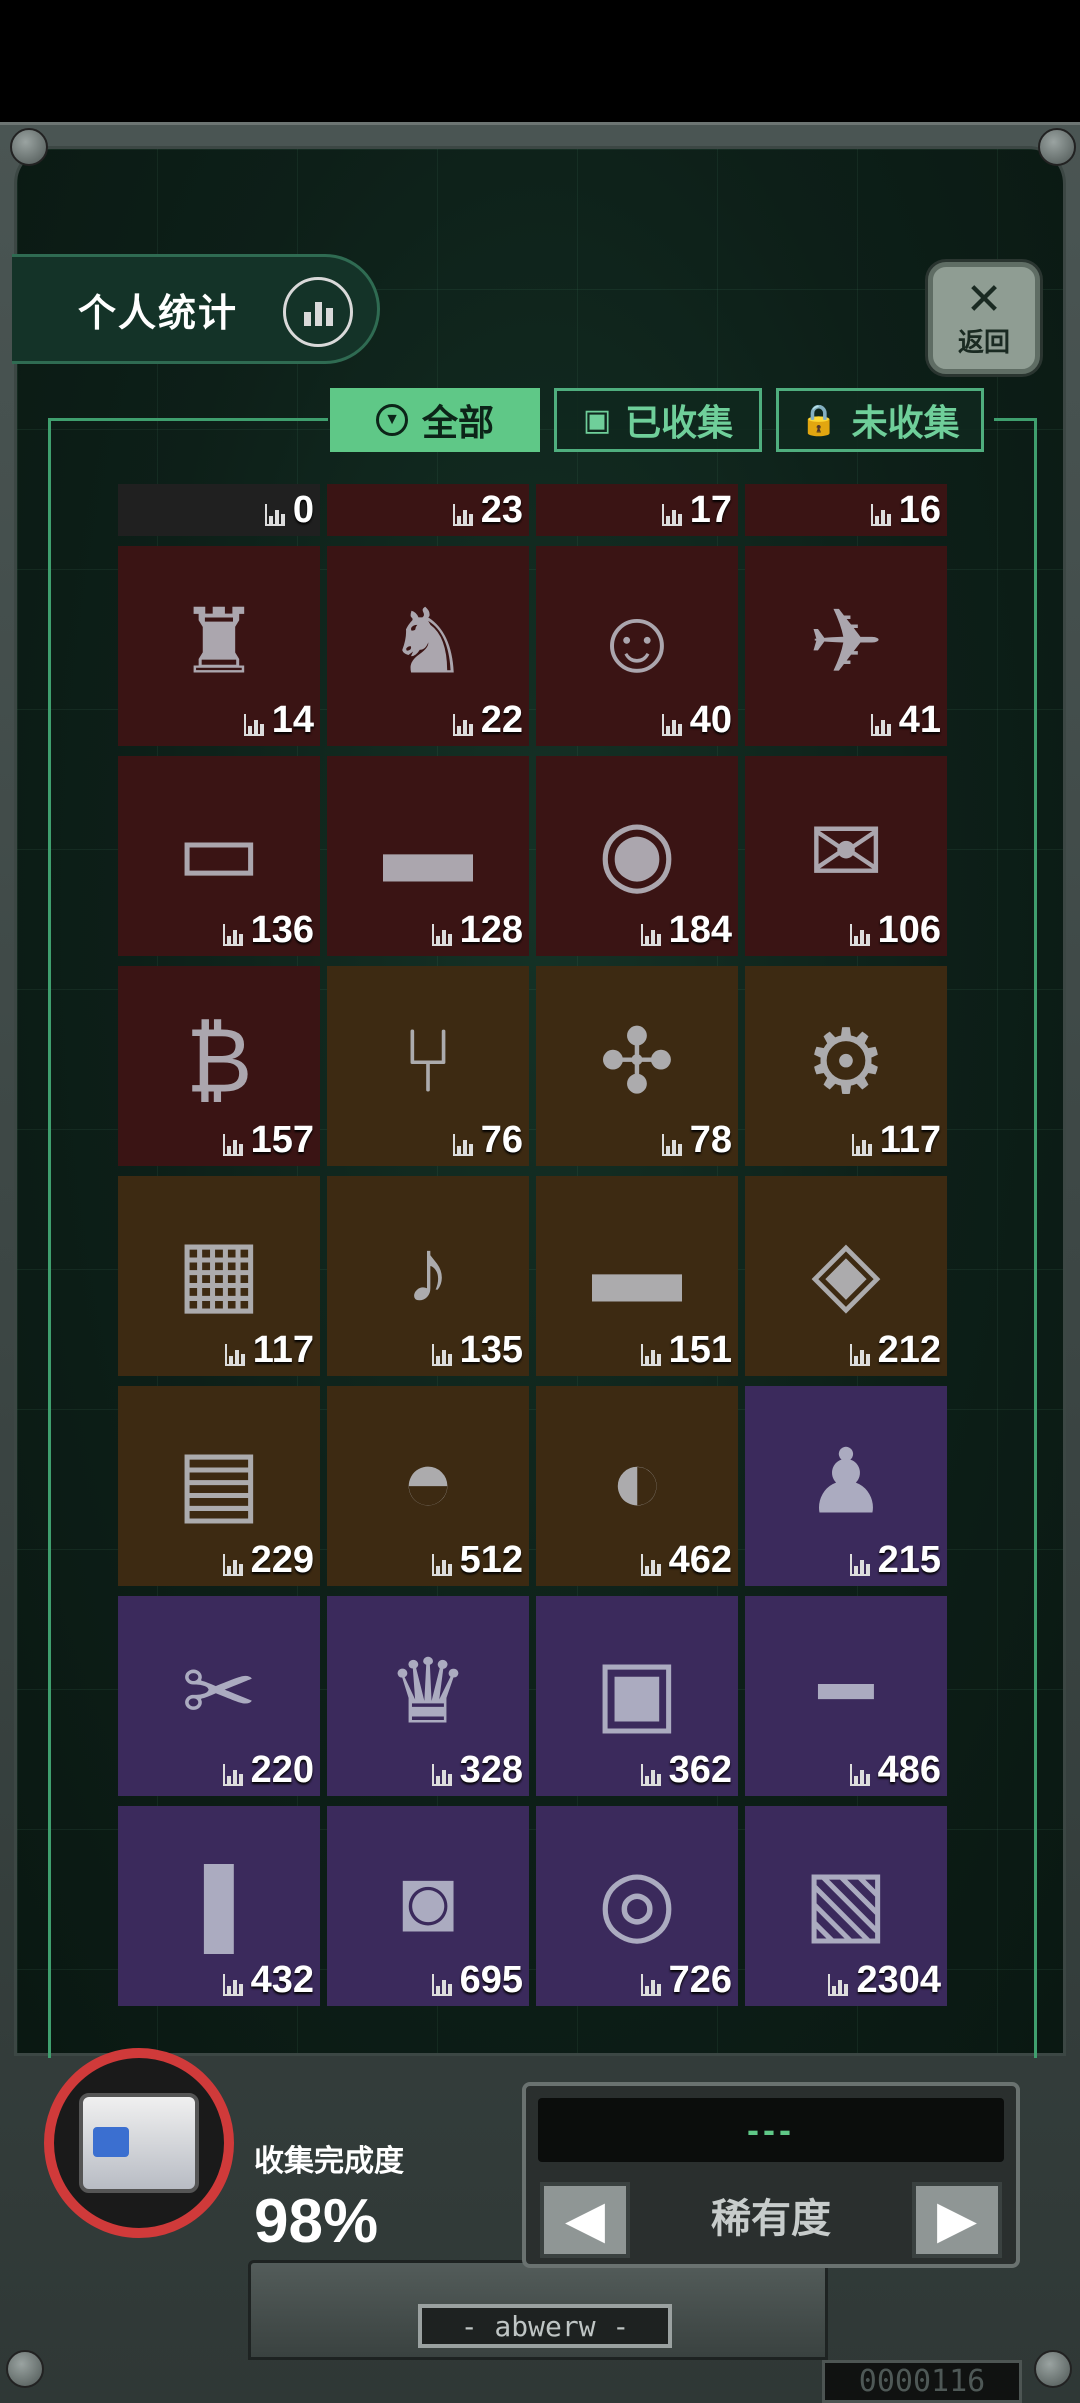 This screenshot has height=2403, width=1080. Describe the element at coordinates (880, 420) in the screenshot. I see `tab-uncollected: 🔒 未收集` at that location.